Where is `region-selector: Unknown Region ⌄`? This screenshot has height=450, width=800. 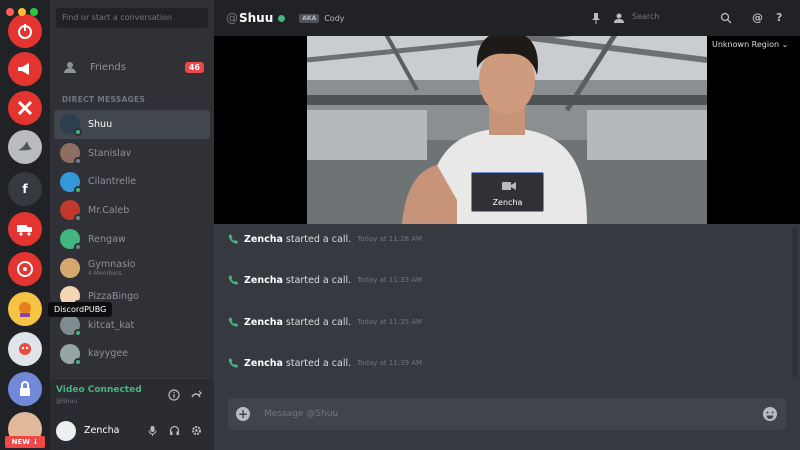
region-selector: Unknown Region ⌄ is located at coordinates (750, 44).